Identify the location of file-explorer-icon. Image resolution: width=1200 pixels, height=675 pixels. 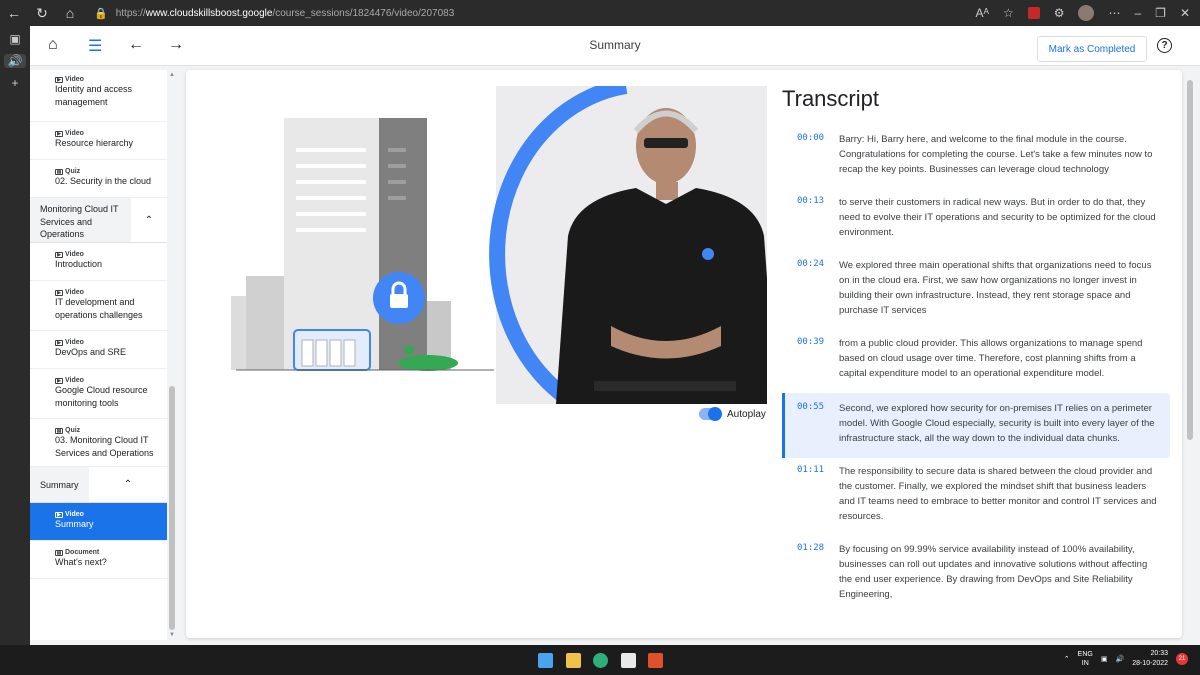
(573, 660).